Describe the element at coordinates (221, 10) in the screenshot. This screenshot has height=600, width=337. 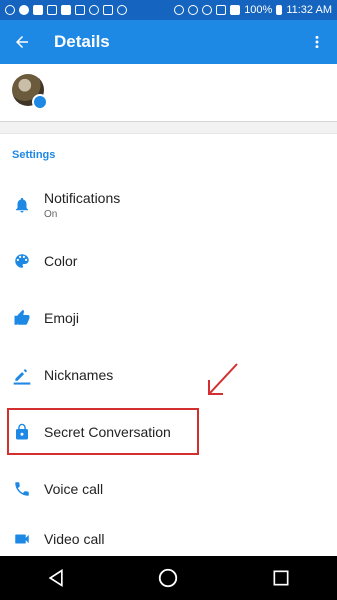
I see `wifi-icon` at that location.